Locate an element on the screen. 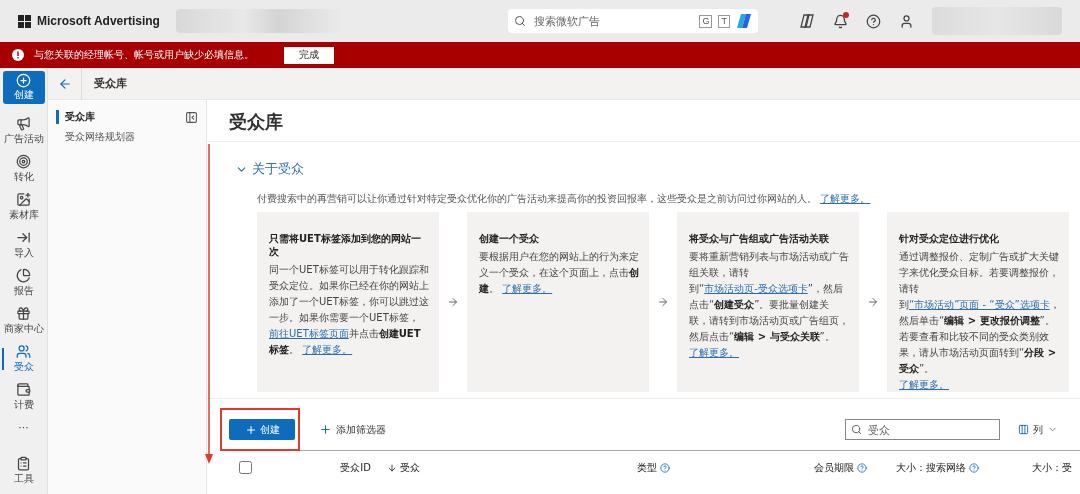 The width and height of the screenshot is (1080, 494). text-link: “市场活动”页面 - “受众”选项卡 is located at coordinates (979, 304).